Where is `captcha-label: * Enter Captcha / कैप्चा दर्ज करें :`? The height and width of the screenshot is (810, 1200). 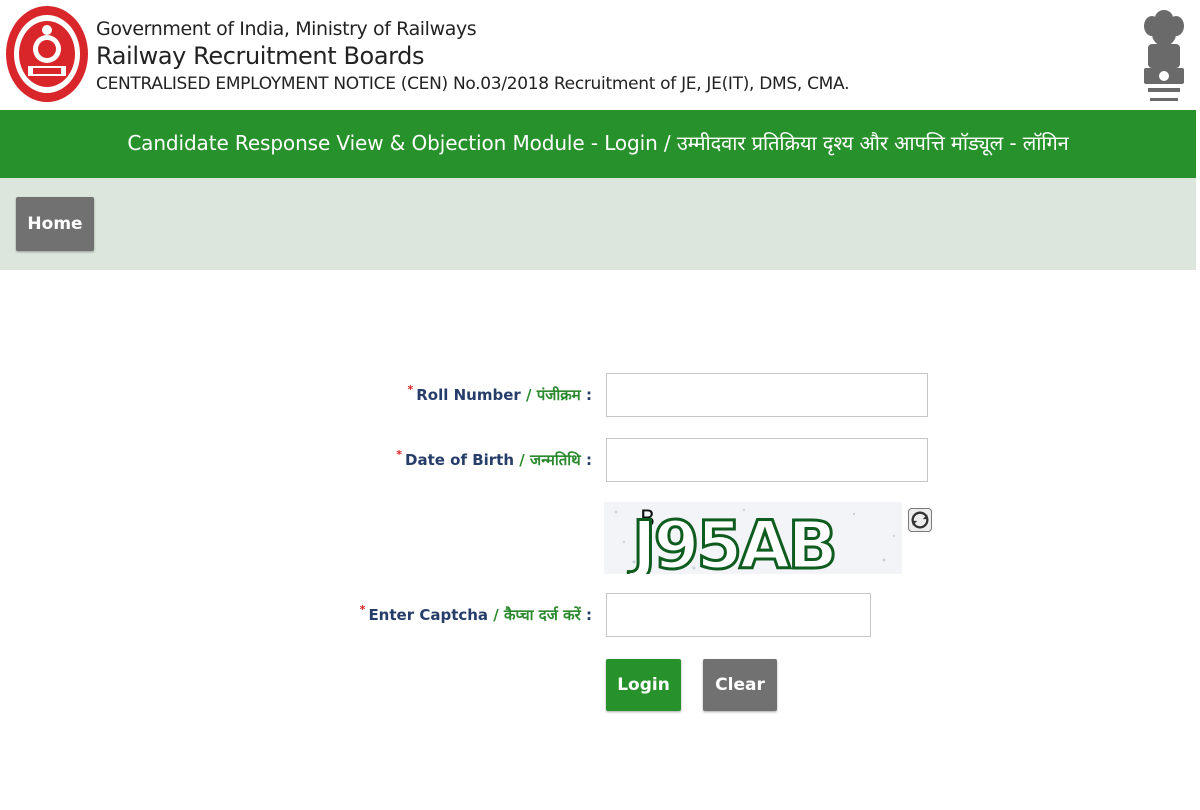 captcha-label: * Enter Captcha / कैप्चा दर्ज करें : is located at coordinates (475, 614).